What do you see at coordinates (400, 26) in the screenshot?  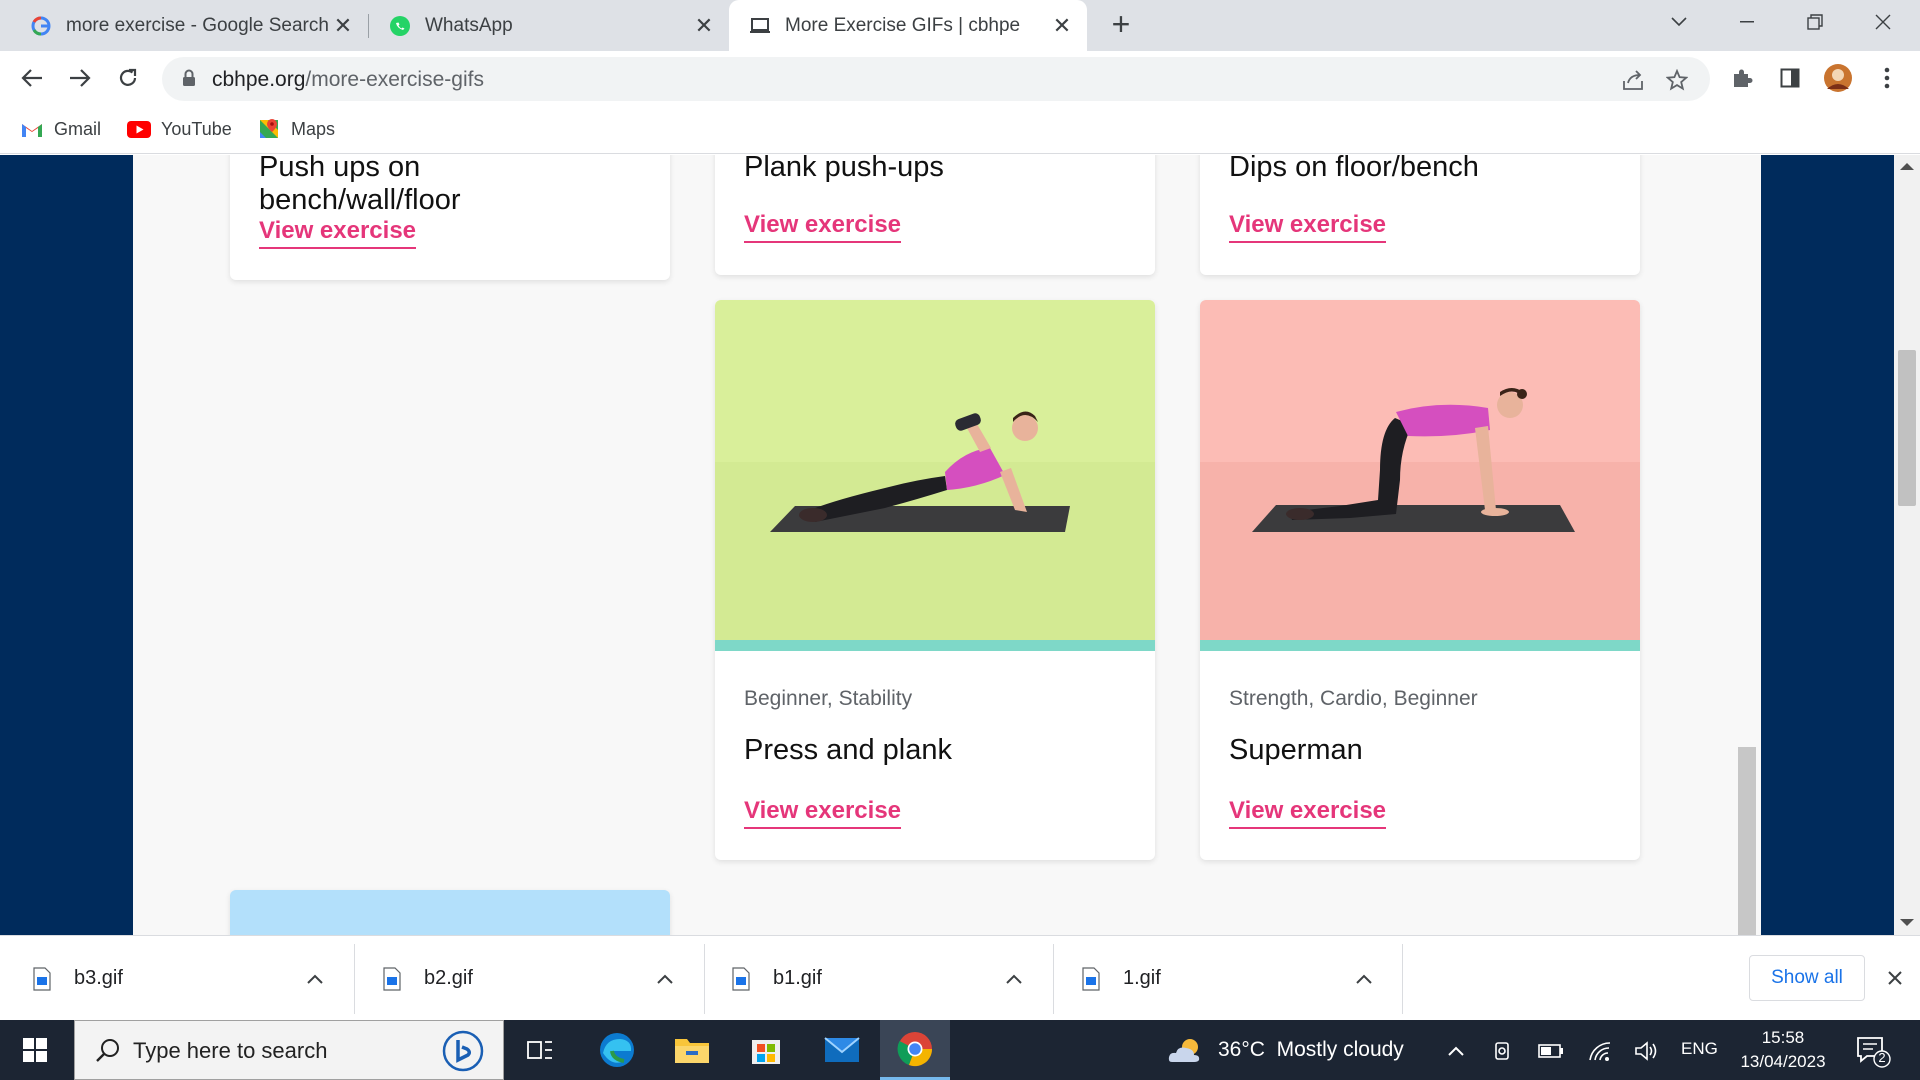 I see `whatsapp-icon` at bounding box center [400, 26].